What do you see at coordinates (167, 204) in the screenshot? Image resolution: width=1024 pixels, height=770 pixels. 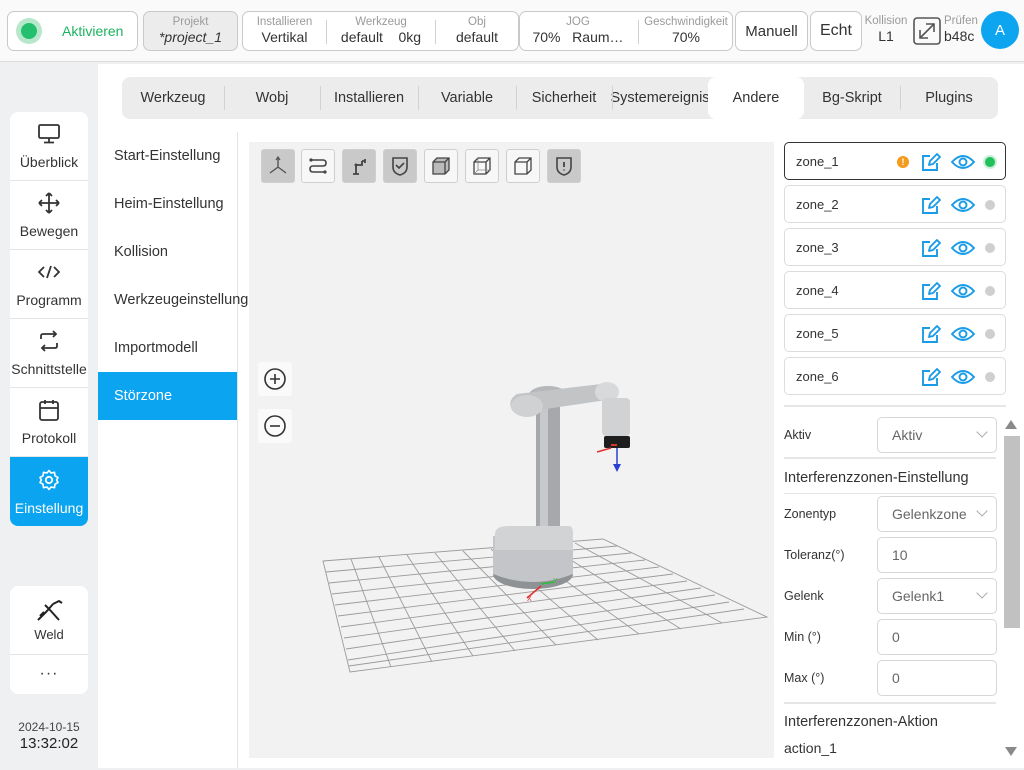 I see `subnav-home-setting: Heim-Einstellung` at bounding box center [167, 204].